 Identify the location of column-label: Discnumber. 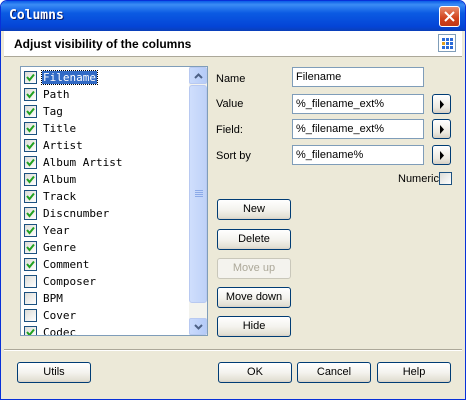
(76, 213).